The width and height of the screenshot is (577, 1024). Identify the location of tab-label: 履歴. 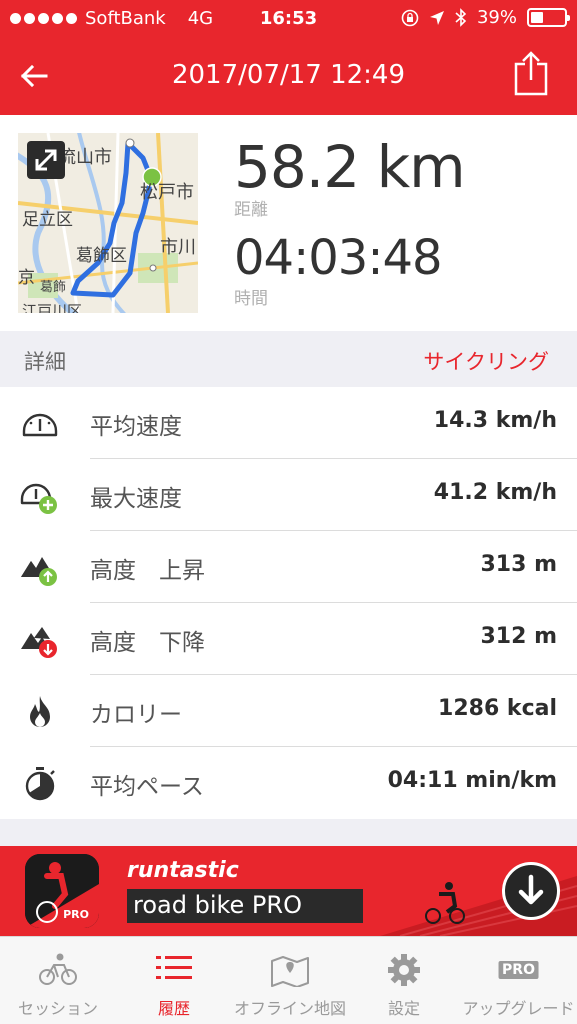
(173, 1008).